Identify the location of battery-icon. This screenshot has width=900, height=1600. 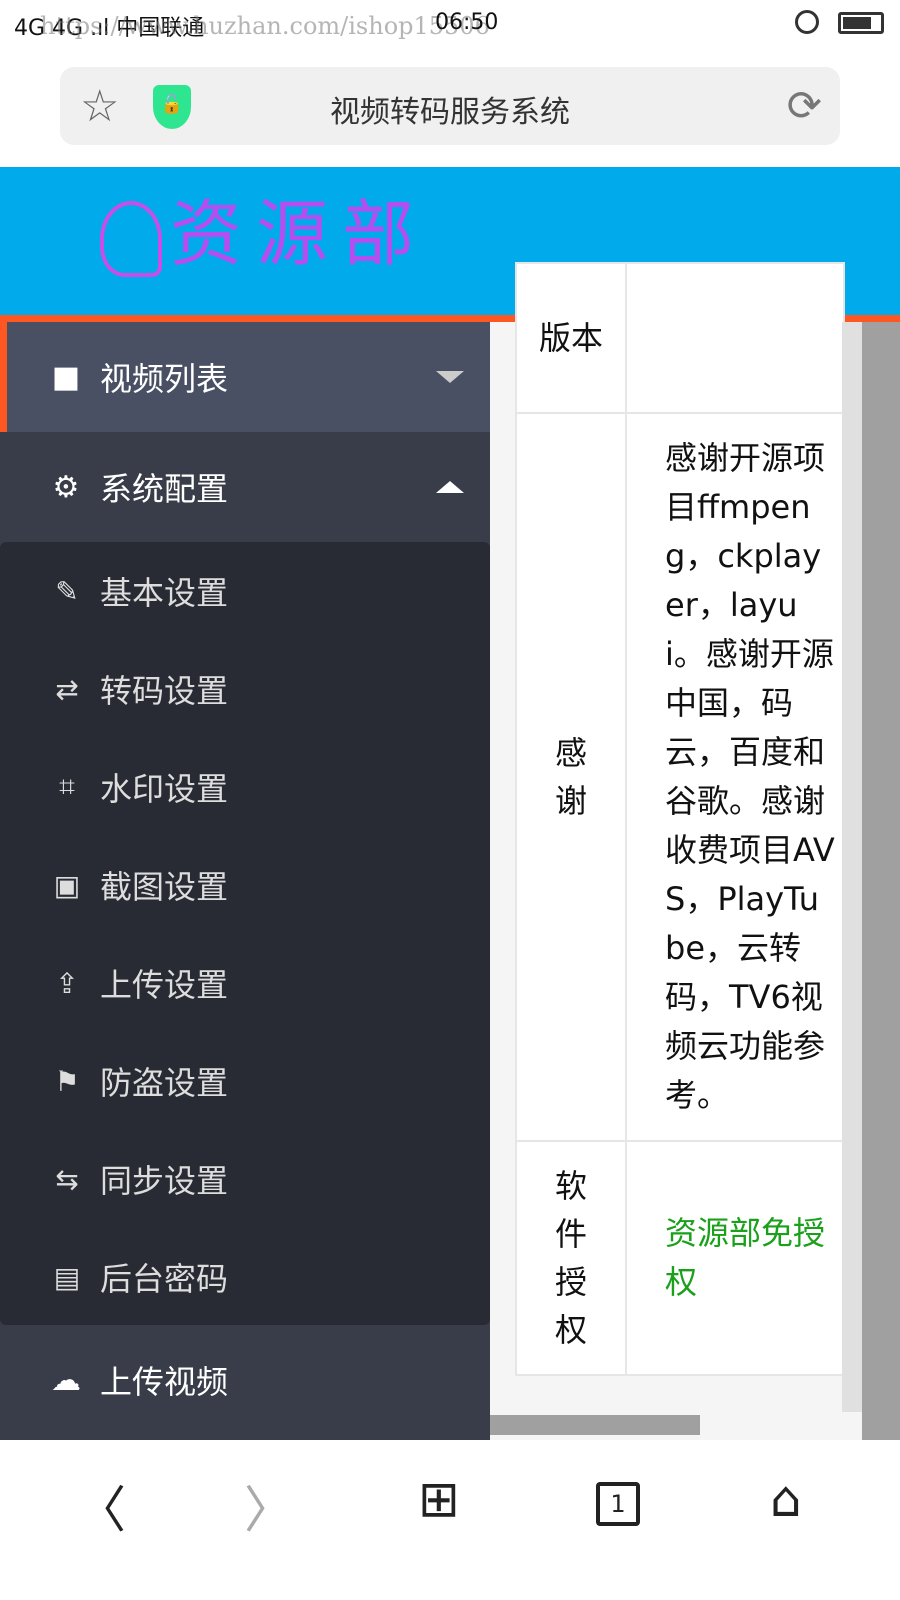
(861, 23).